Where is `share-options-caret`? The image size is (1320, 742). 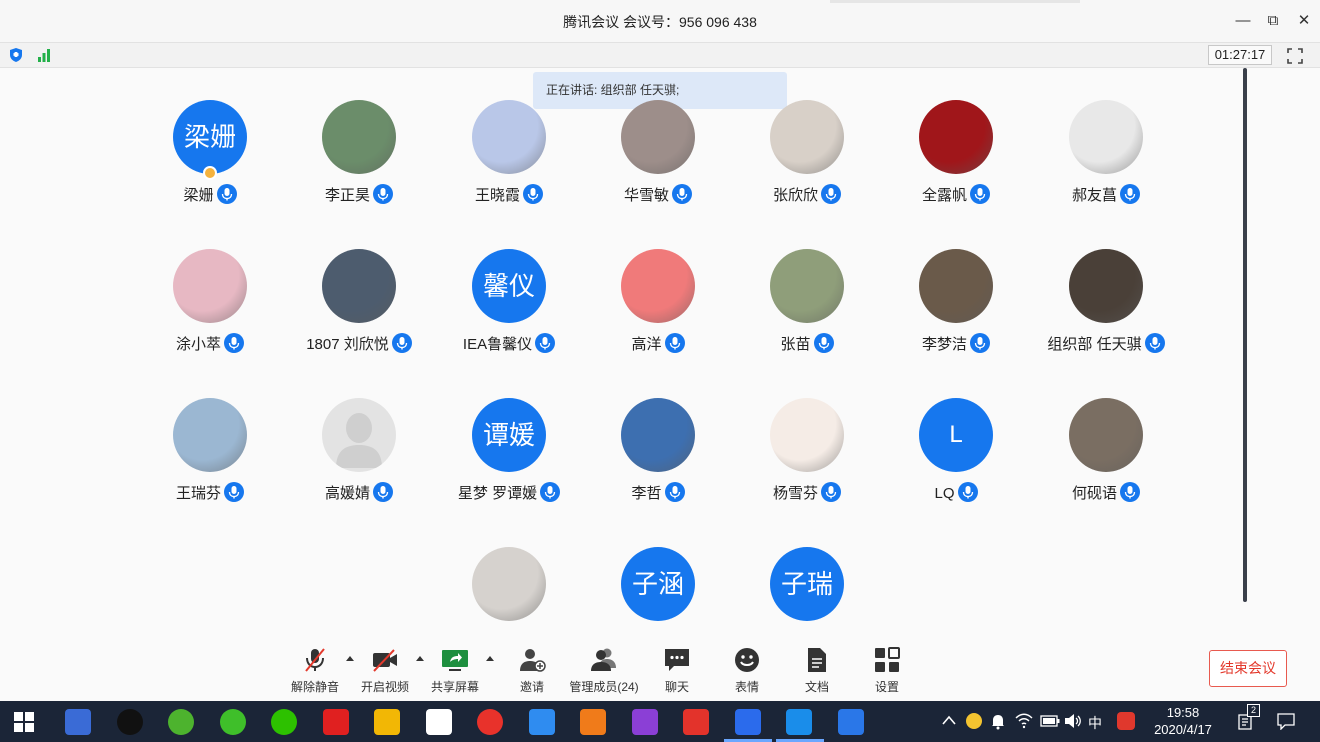 share-options-caret is located at coordinates (490, 658).